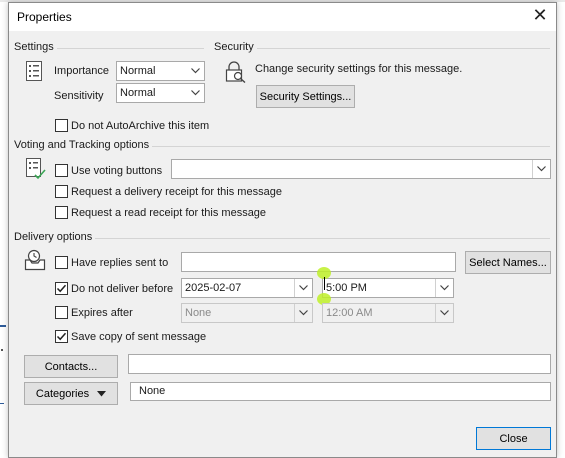  I want to click on delivery-icon, so click(35, 261).